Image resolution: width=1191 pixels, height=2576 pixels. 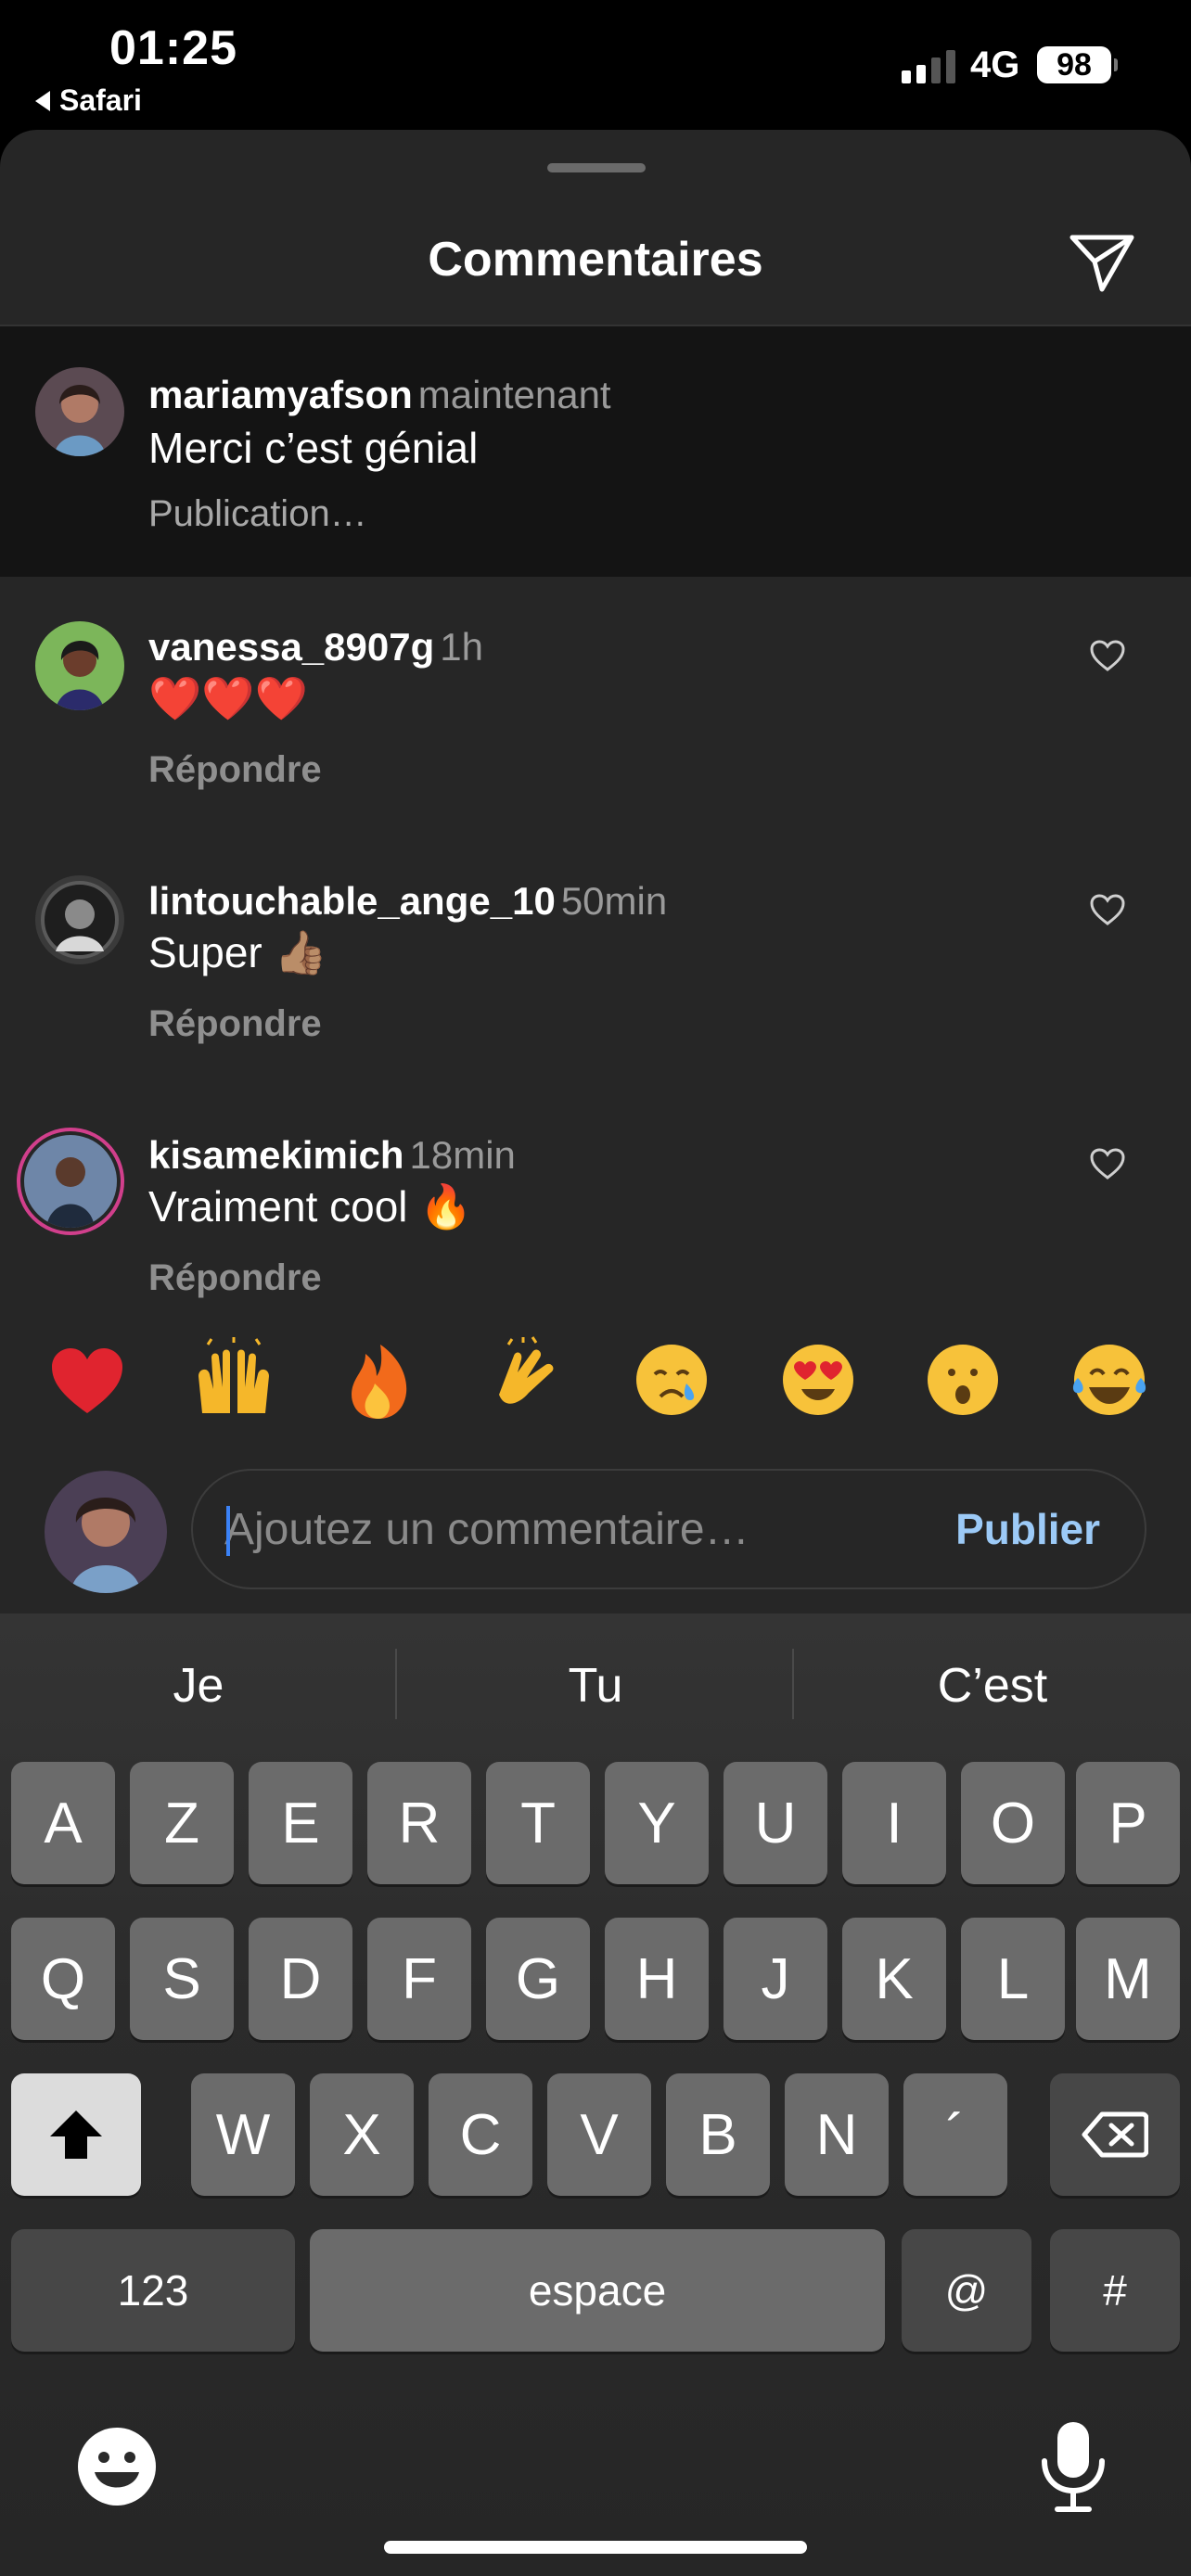 I want to click on key-p: P, so click(x=1128, y=1823).